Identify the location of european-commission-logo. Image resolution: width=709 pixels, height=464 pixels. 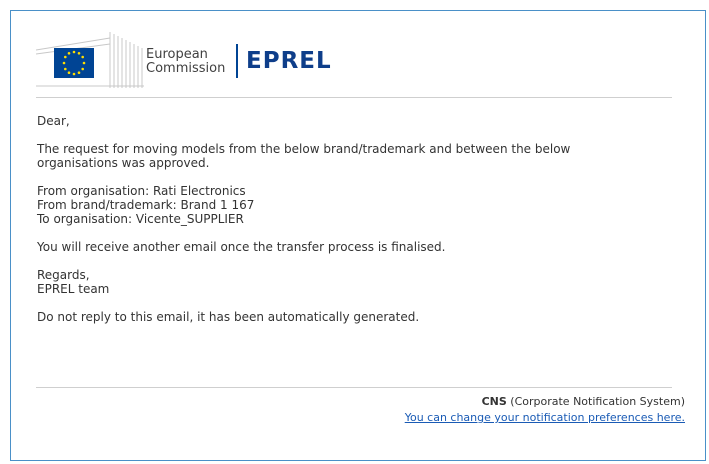
(90, 60).